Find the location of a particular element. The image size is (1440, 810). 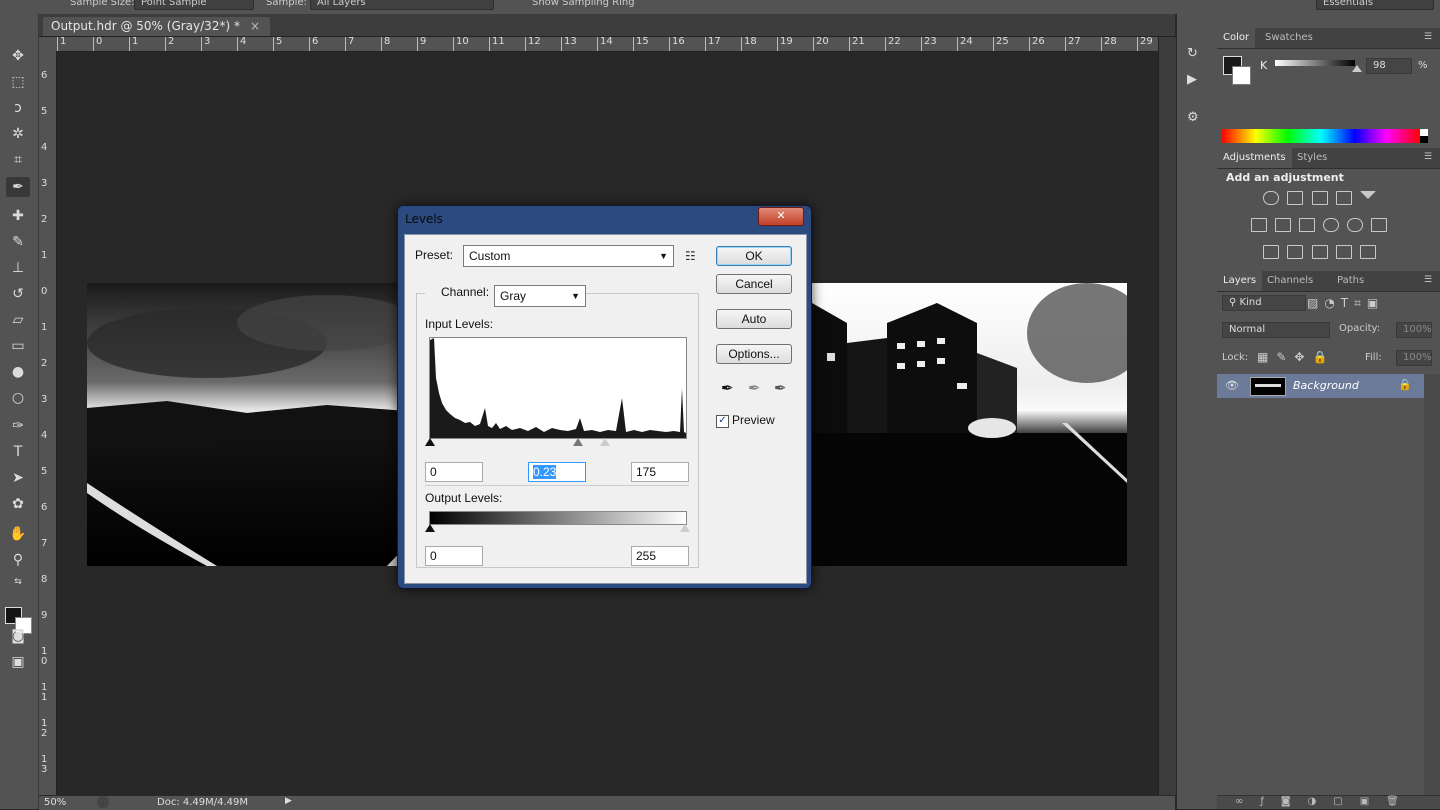

clone-stamp-tool-icon: ⊥ is located at coordinates (18, 268).